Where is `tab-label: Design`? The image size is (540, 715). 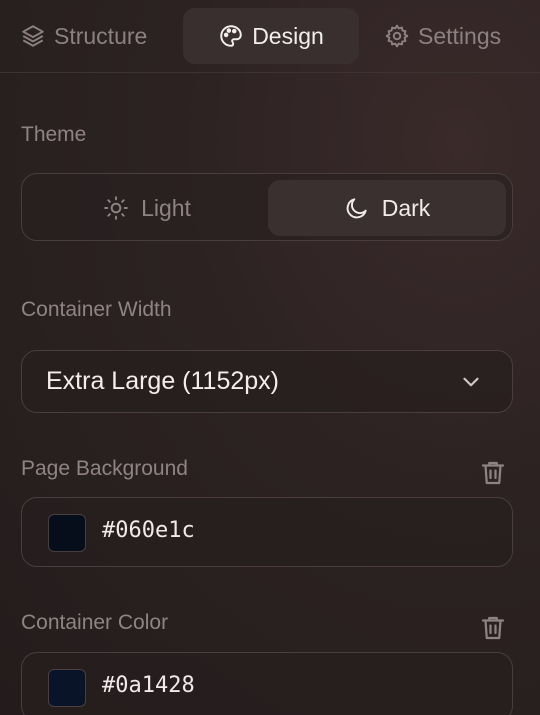
tab-label: Design is located at coordinates (288, 35).